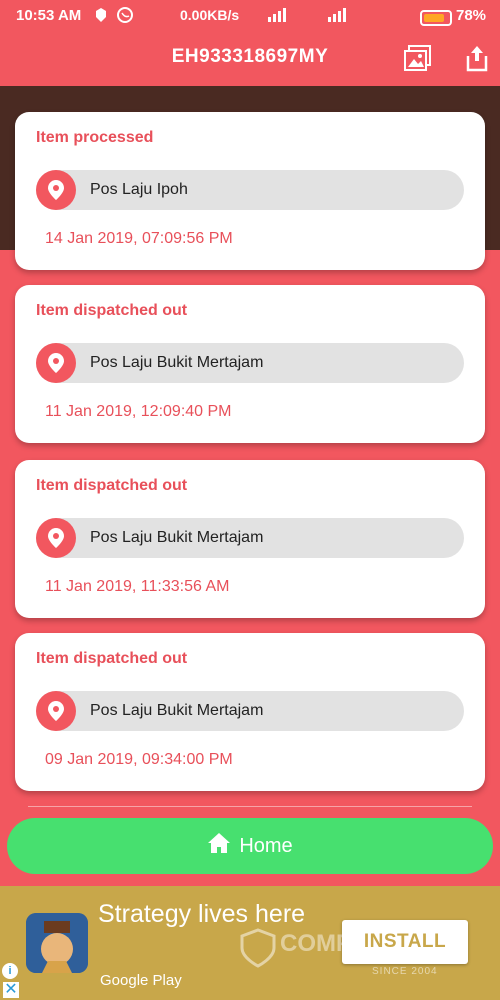 Image resolution: width=500 pixels, height=1000 pixels. What do you see at coordinates (223, 846) in the screenshot?
I see `home-icon` at bounding box center [223, 846].